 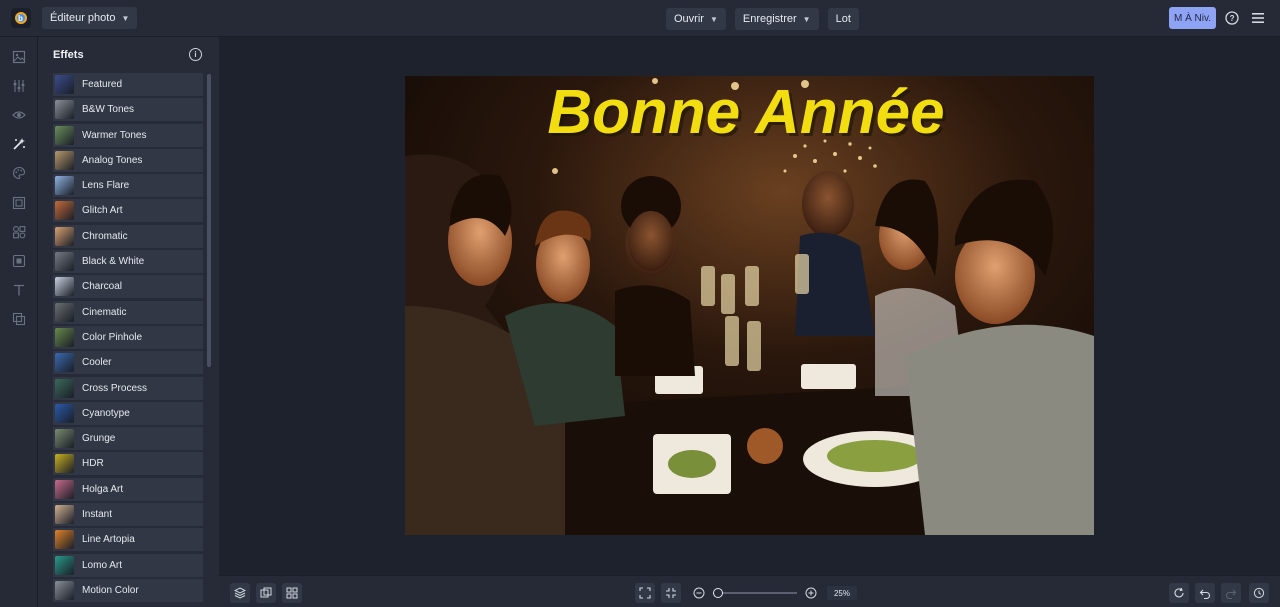 I want to click on image-icon, so click(x=19, y=57).